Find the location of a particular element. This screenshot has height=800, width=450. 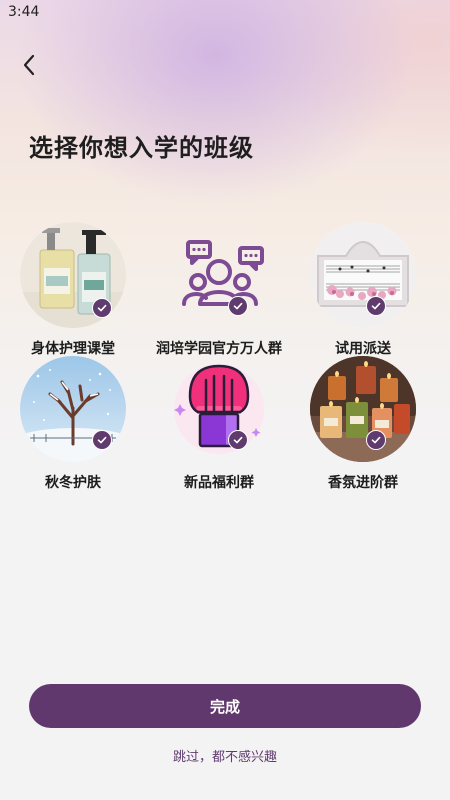

done-button: 完成 is located at coordinates (225, 706).